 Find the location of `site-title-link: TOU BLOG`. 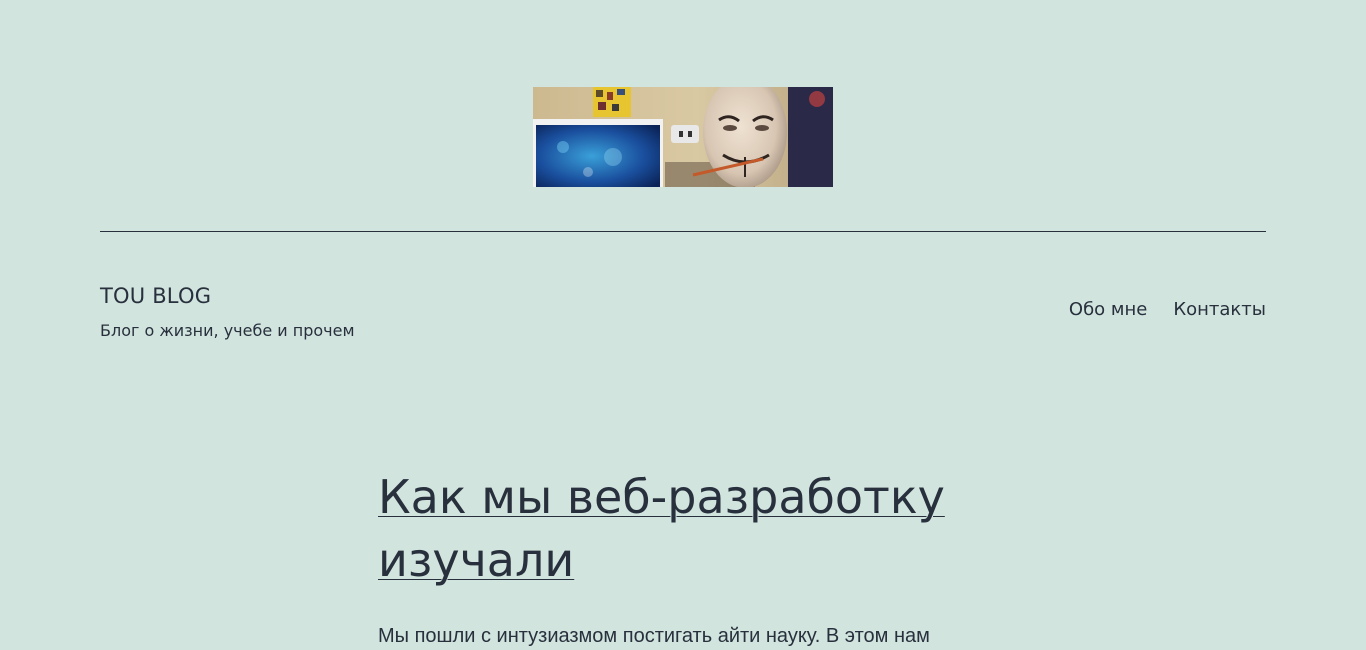

site-title-link: TOU BLOG is located at coordinates (155, 296).